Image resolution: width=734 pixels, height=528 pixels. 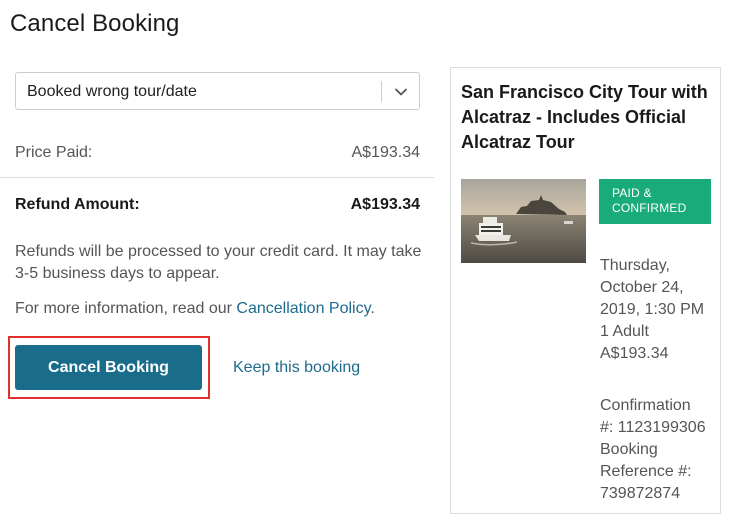 What do you see at coordinates (640, 493) in the screenshot?
I see `reference-line-3: 739872874` at bounding box center [640, 493].